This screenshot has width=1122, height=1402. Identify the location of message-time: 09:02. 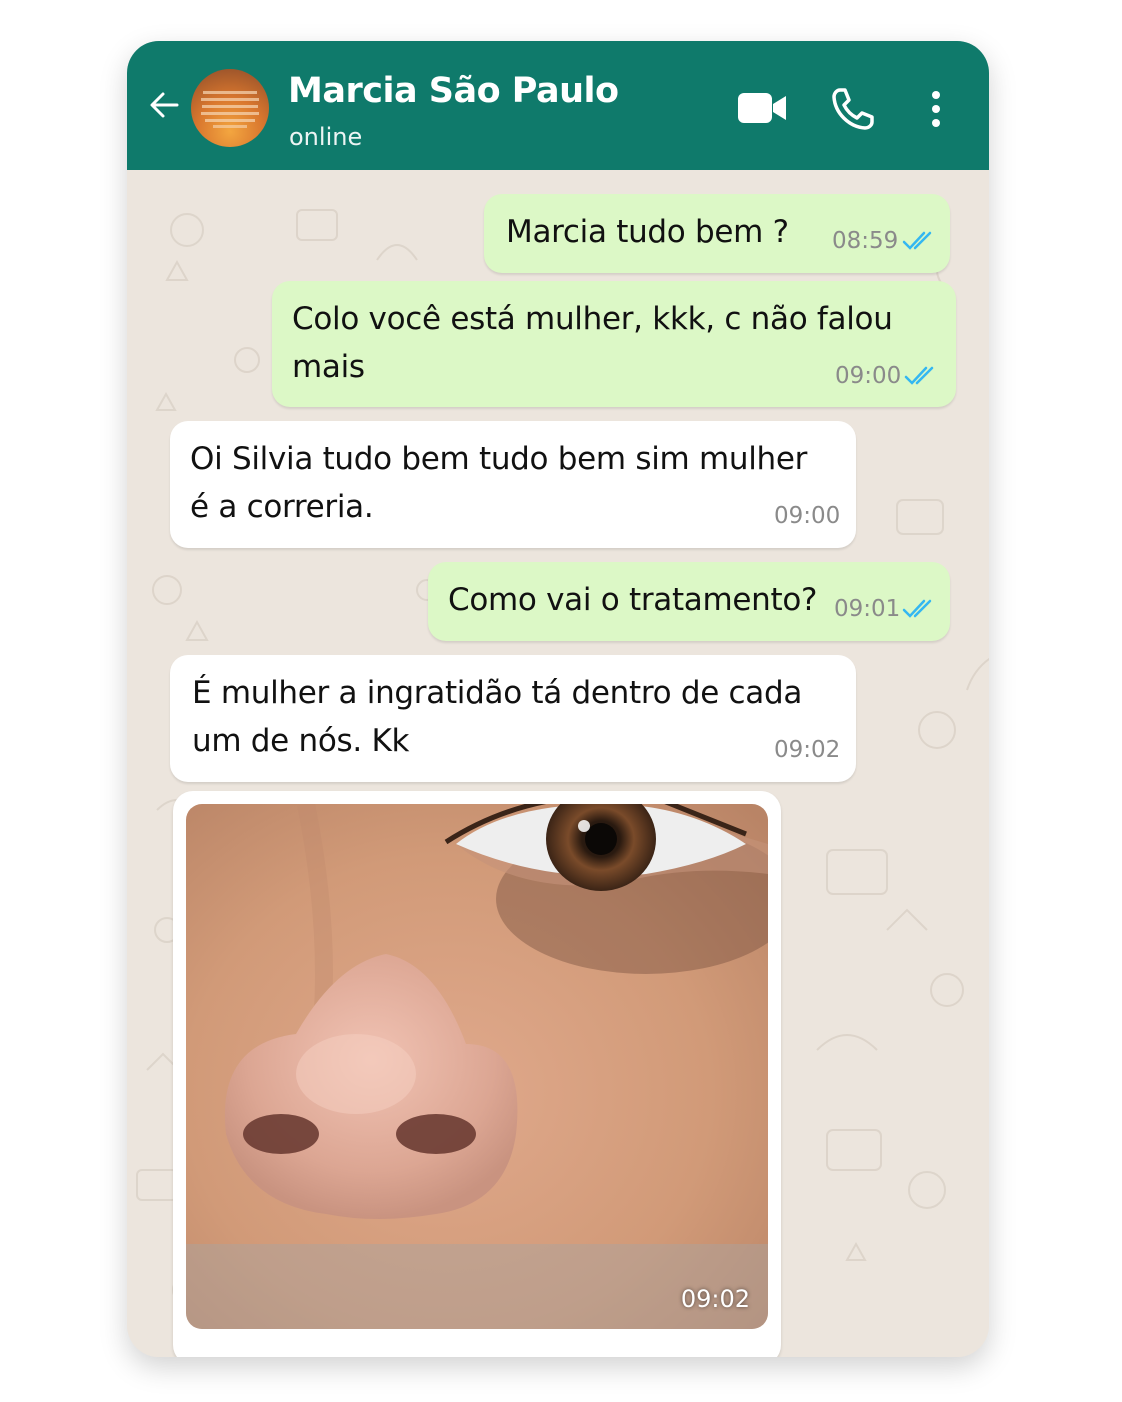
(807, 750).